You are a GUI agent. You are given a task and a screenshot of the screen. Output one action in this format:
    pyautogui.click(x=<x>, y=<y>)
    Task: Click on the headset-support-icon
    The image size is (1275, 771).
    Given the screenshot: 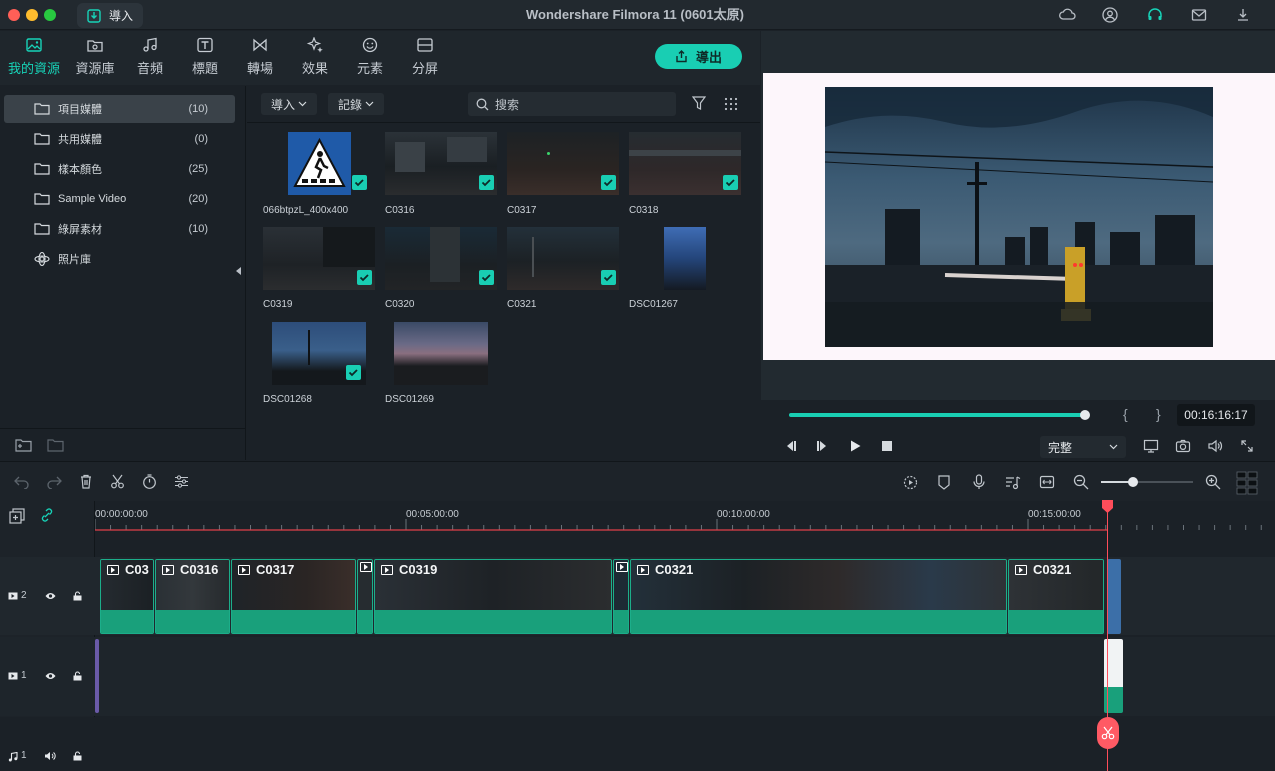 What is the action you would take?
    pyautogui.click(x=1155, y=15)
    